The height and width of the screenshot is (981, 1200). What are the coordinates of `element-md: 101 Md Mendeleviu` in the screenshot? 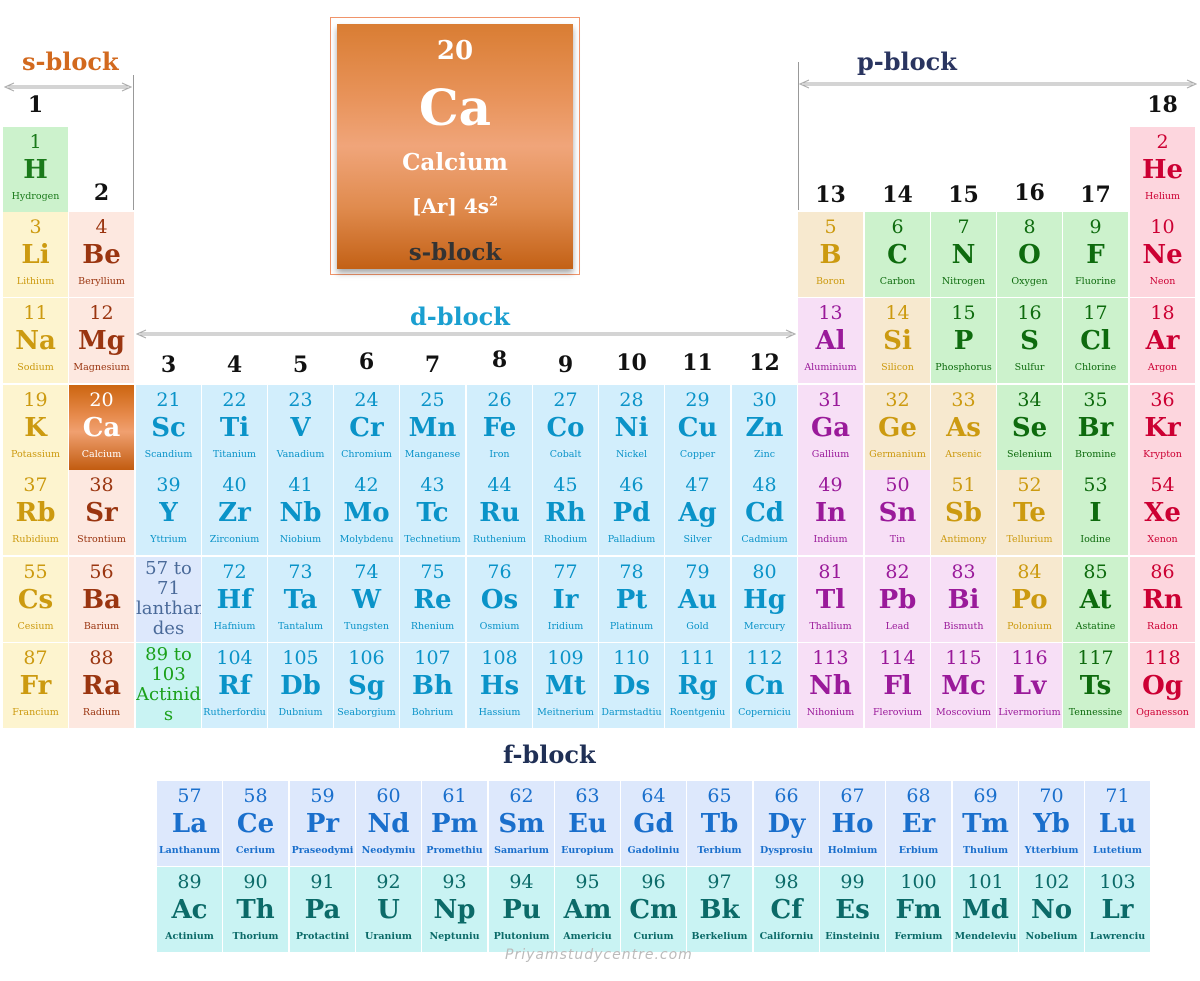 It's located at (985, 909).